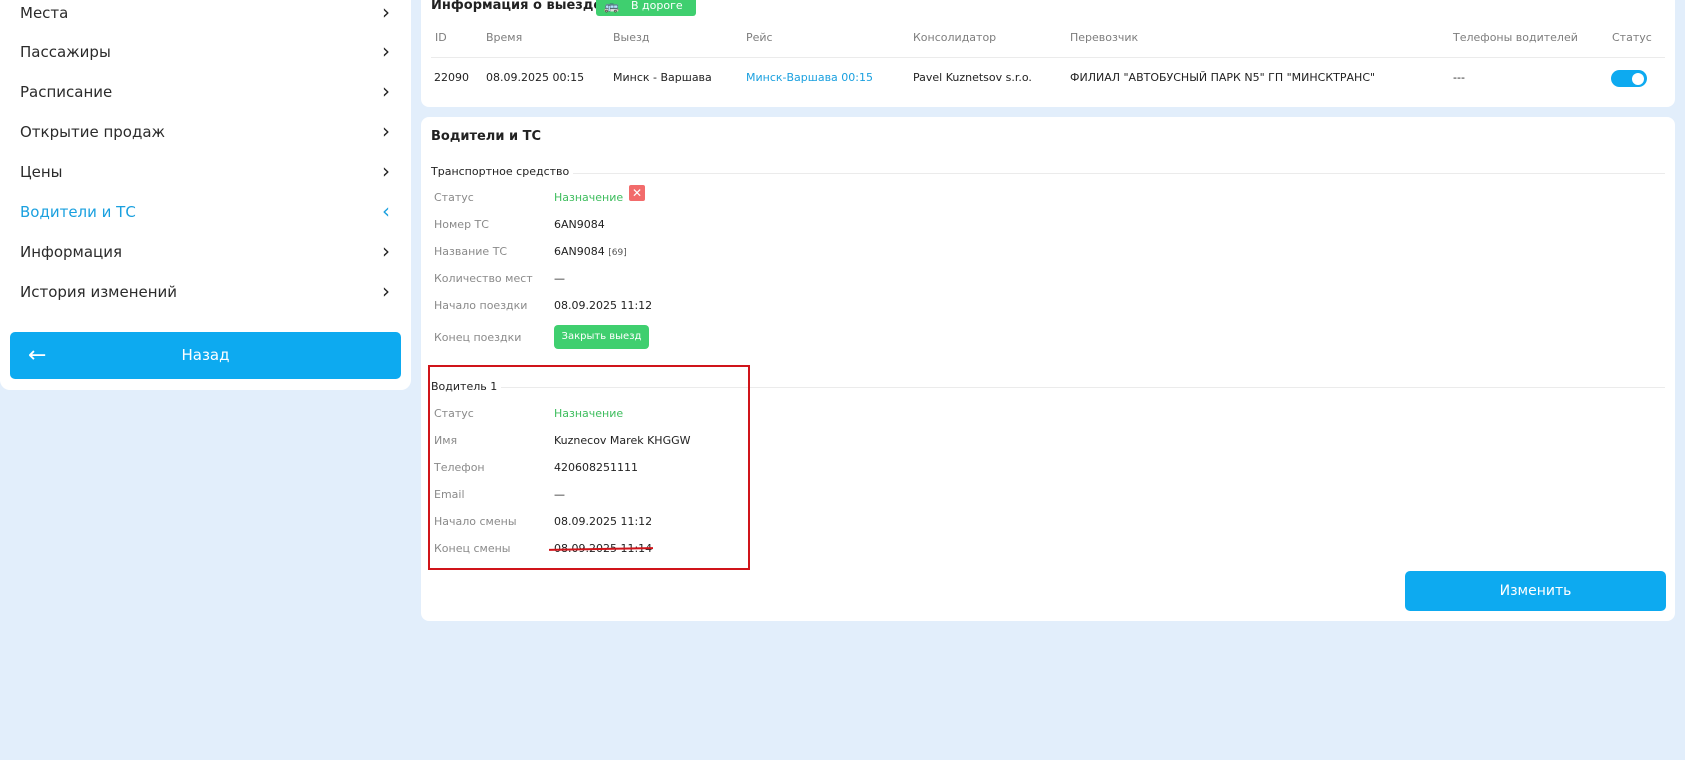 The image size is (1685, 760). I want to click on toggle-knob, so click(1638, 78).